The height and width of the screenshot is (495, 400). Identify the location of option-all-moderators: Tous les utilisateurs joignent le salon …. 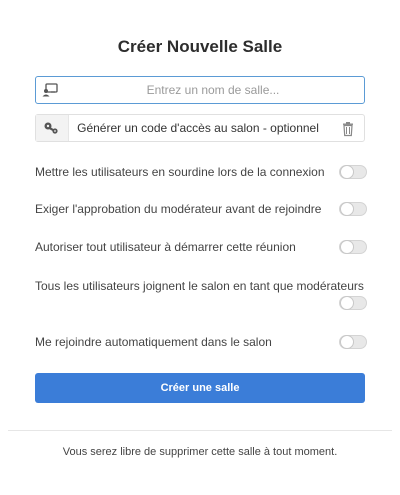
(201, 296).